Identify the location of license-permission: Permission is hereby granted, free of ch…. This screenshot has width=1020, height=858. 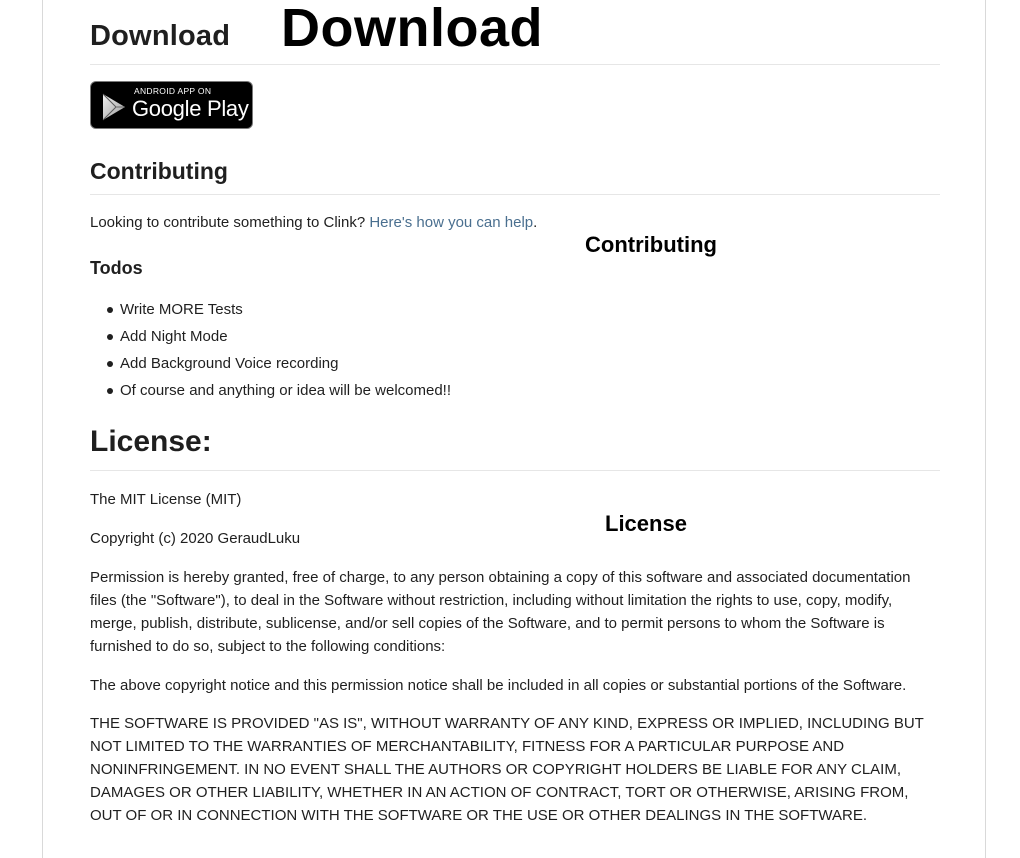
(500, 612).